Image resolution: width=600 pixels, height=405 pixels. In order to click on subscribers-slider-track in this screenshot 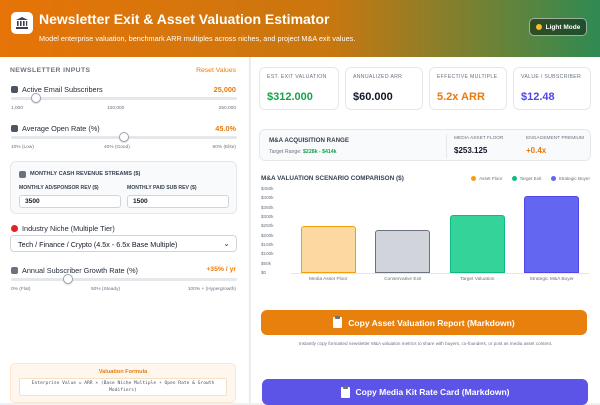, I will do `click(124, 98)`.